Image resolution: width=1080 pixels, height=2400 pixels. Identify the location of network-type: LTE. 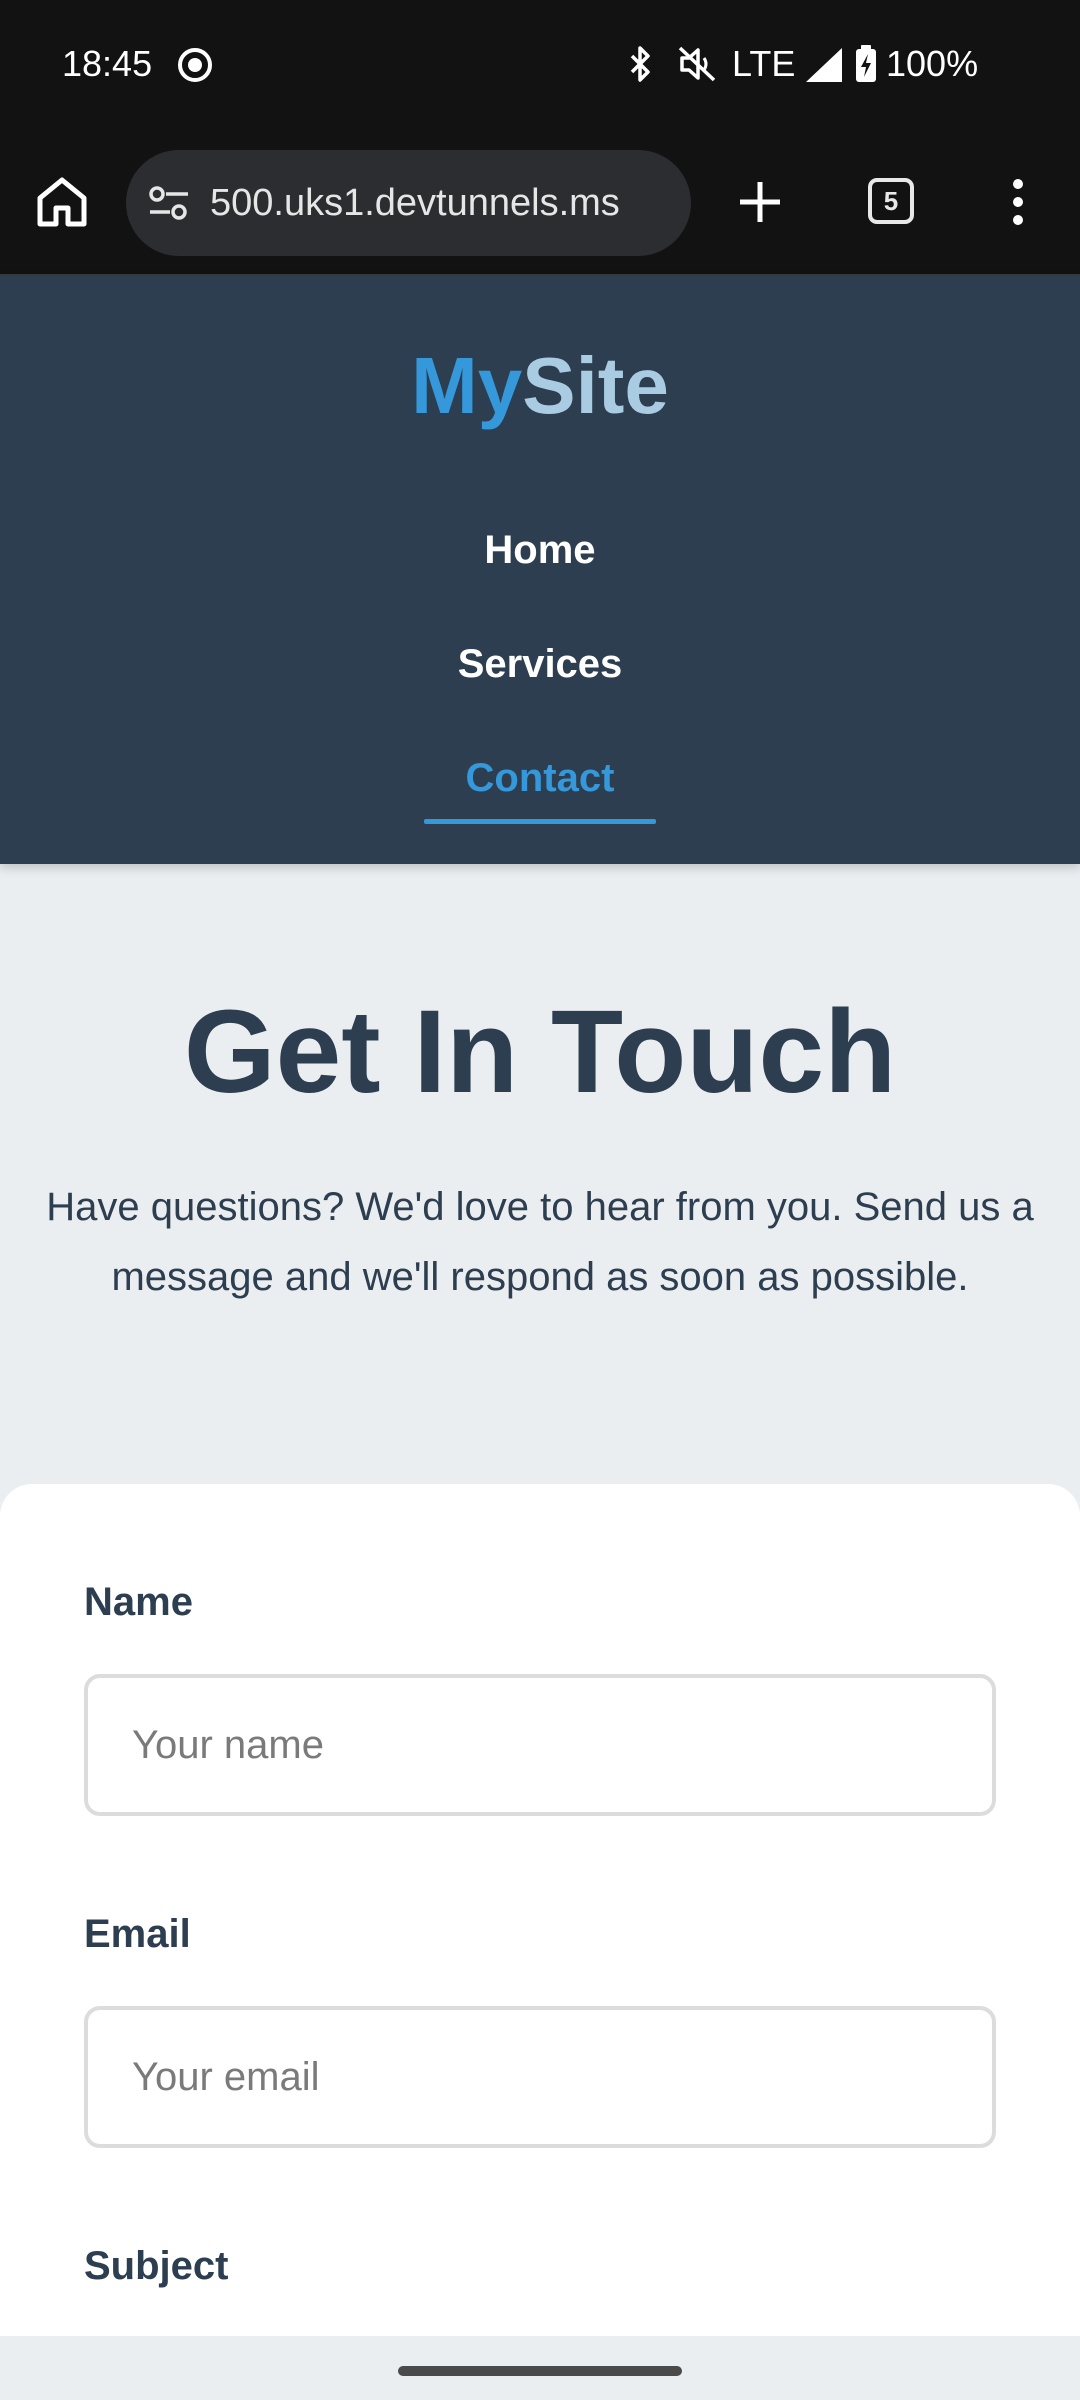
(764, 63).